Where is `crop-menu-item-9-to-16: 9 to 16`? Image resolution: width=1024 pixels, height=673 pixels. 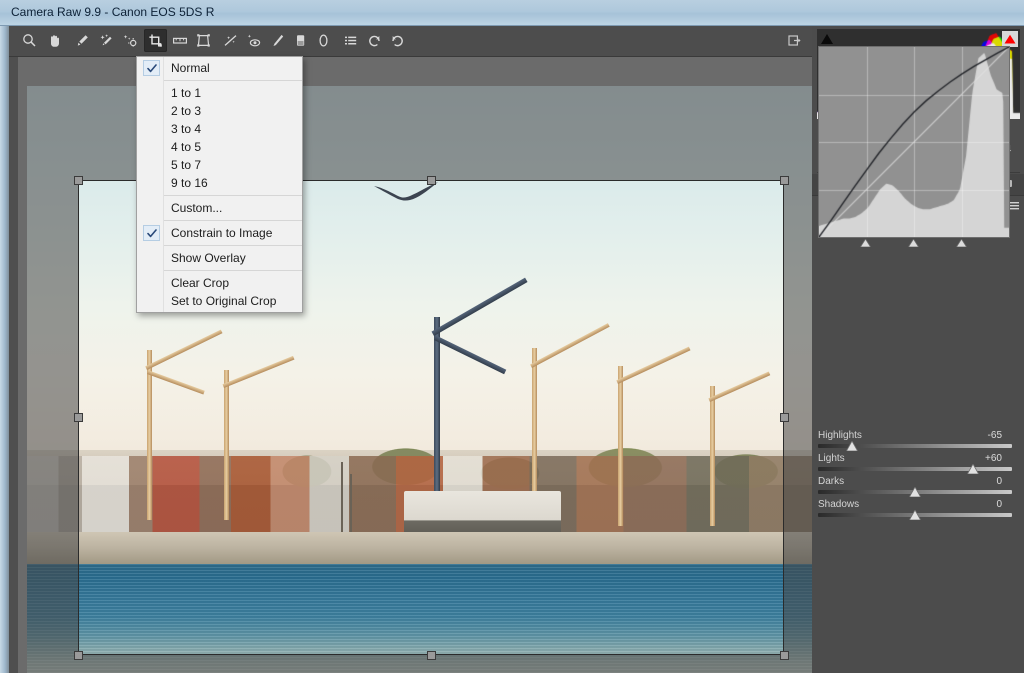 crop-menu-item-9-to-16: 9 to 16 is located at coordinates (219, 183).